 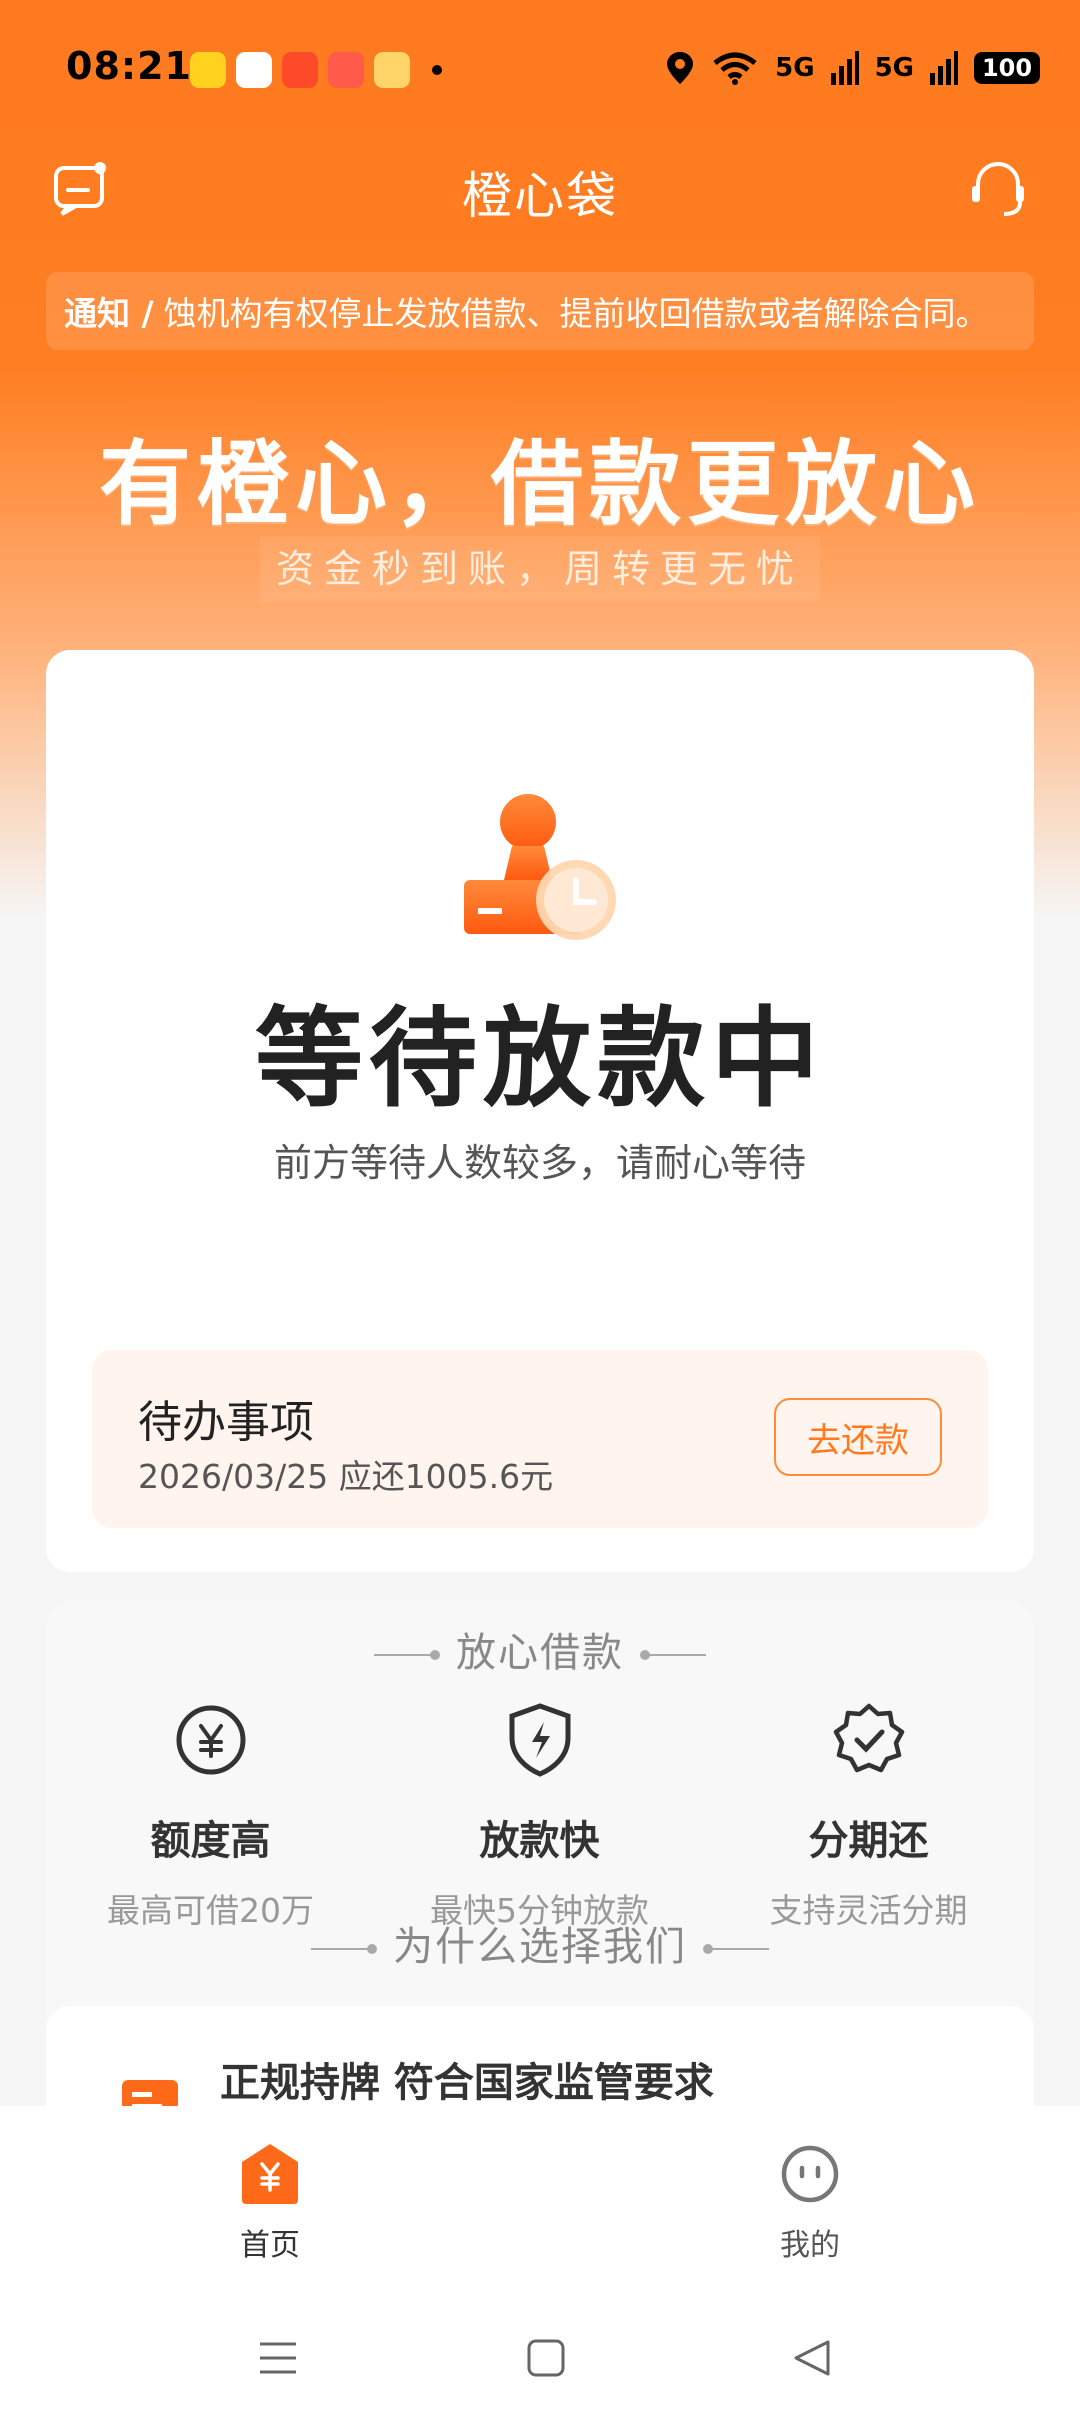 I want to click on banner-sub-slogan: 资金秒到账，周转更无忧, so click(x=540, y=569).